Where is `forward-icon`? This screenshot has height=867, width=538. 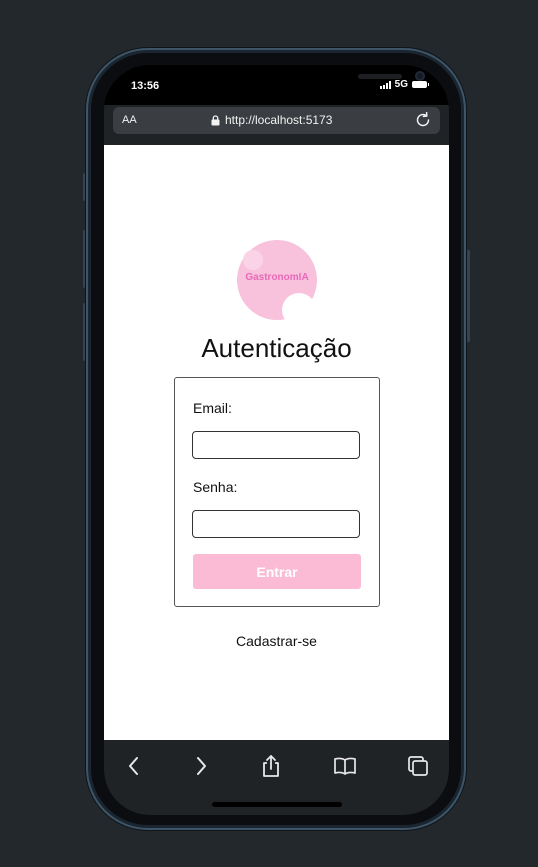
forward-icon is located at coordinates (201, 766).